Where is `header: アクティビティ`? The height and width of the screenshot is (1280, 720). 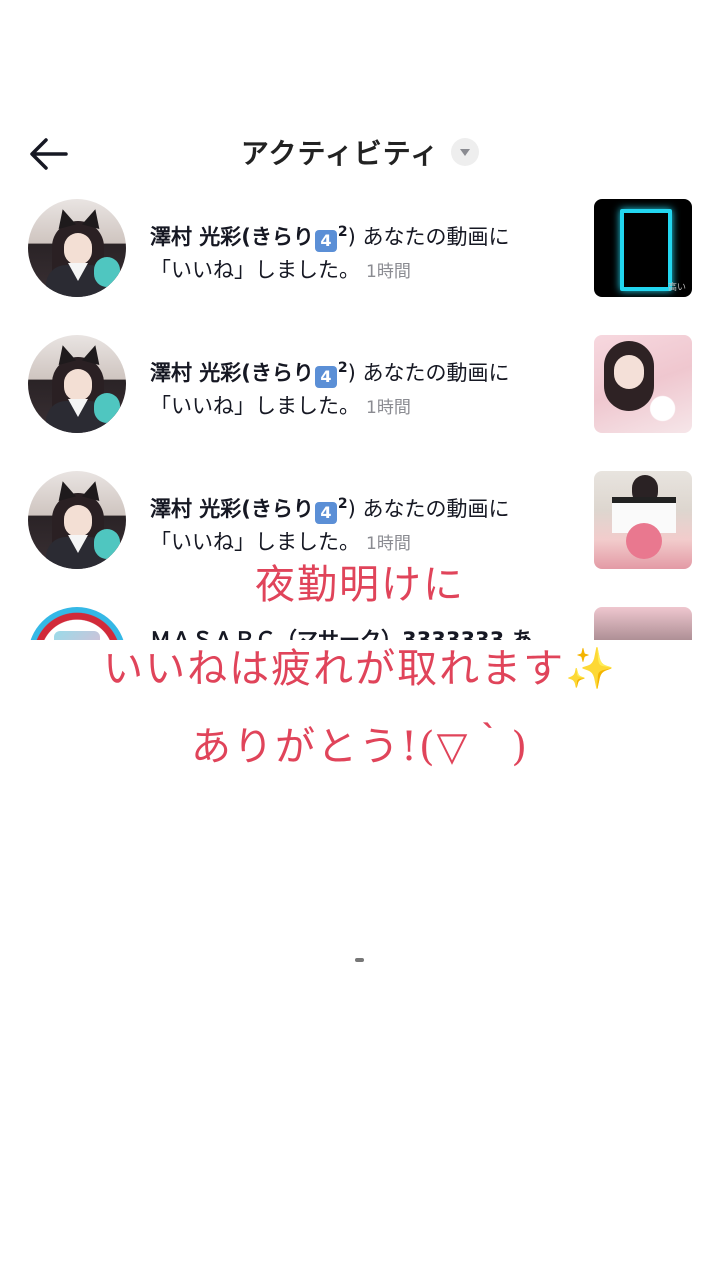 header: アクティビティ is located at coordinates (360, 155).